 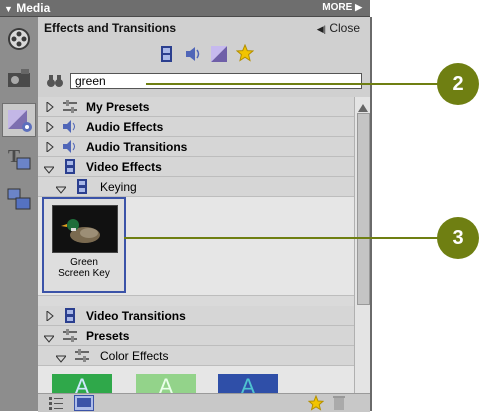 I want to click on thumbnail-view-button, so click(x=84, y=403).